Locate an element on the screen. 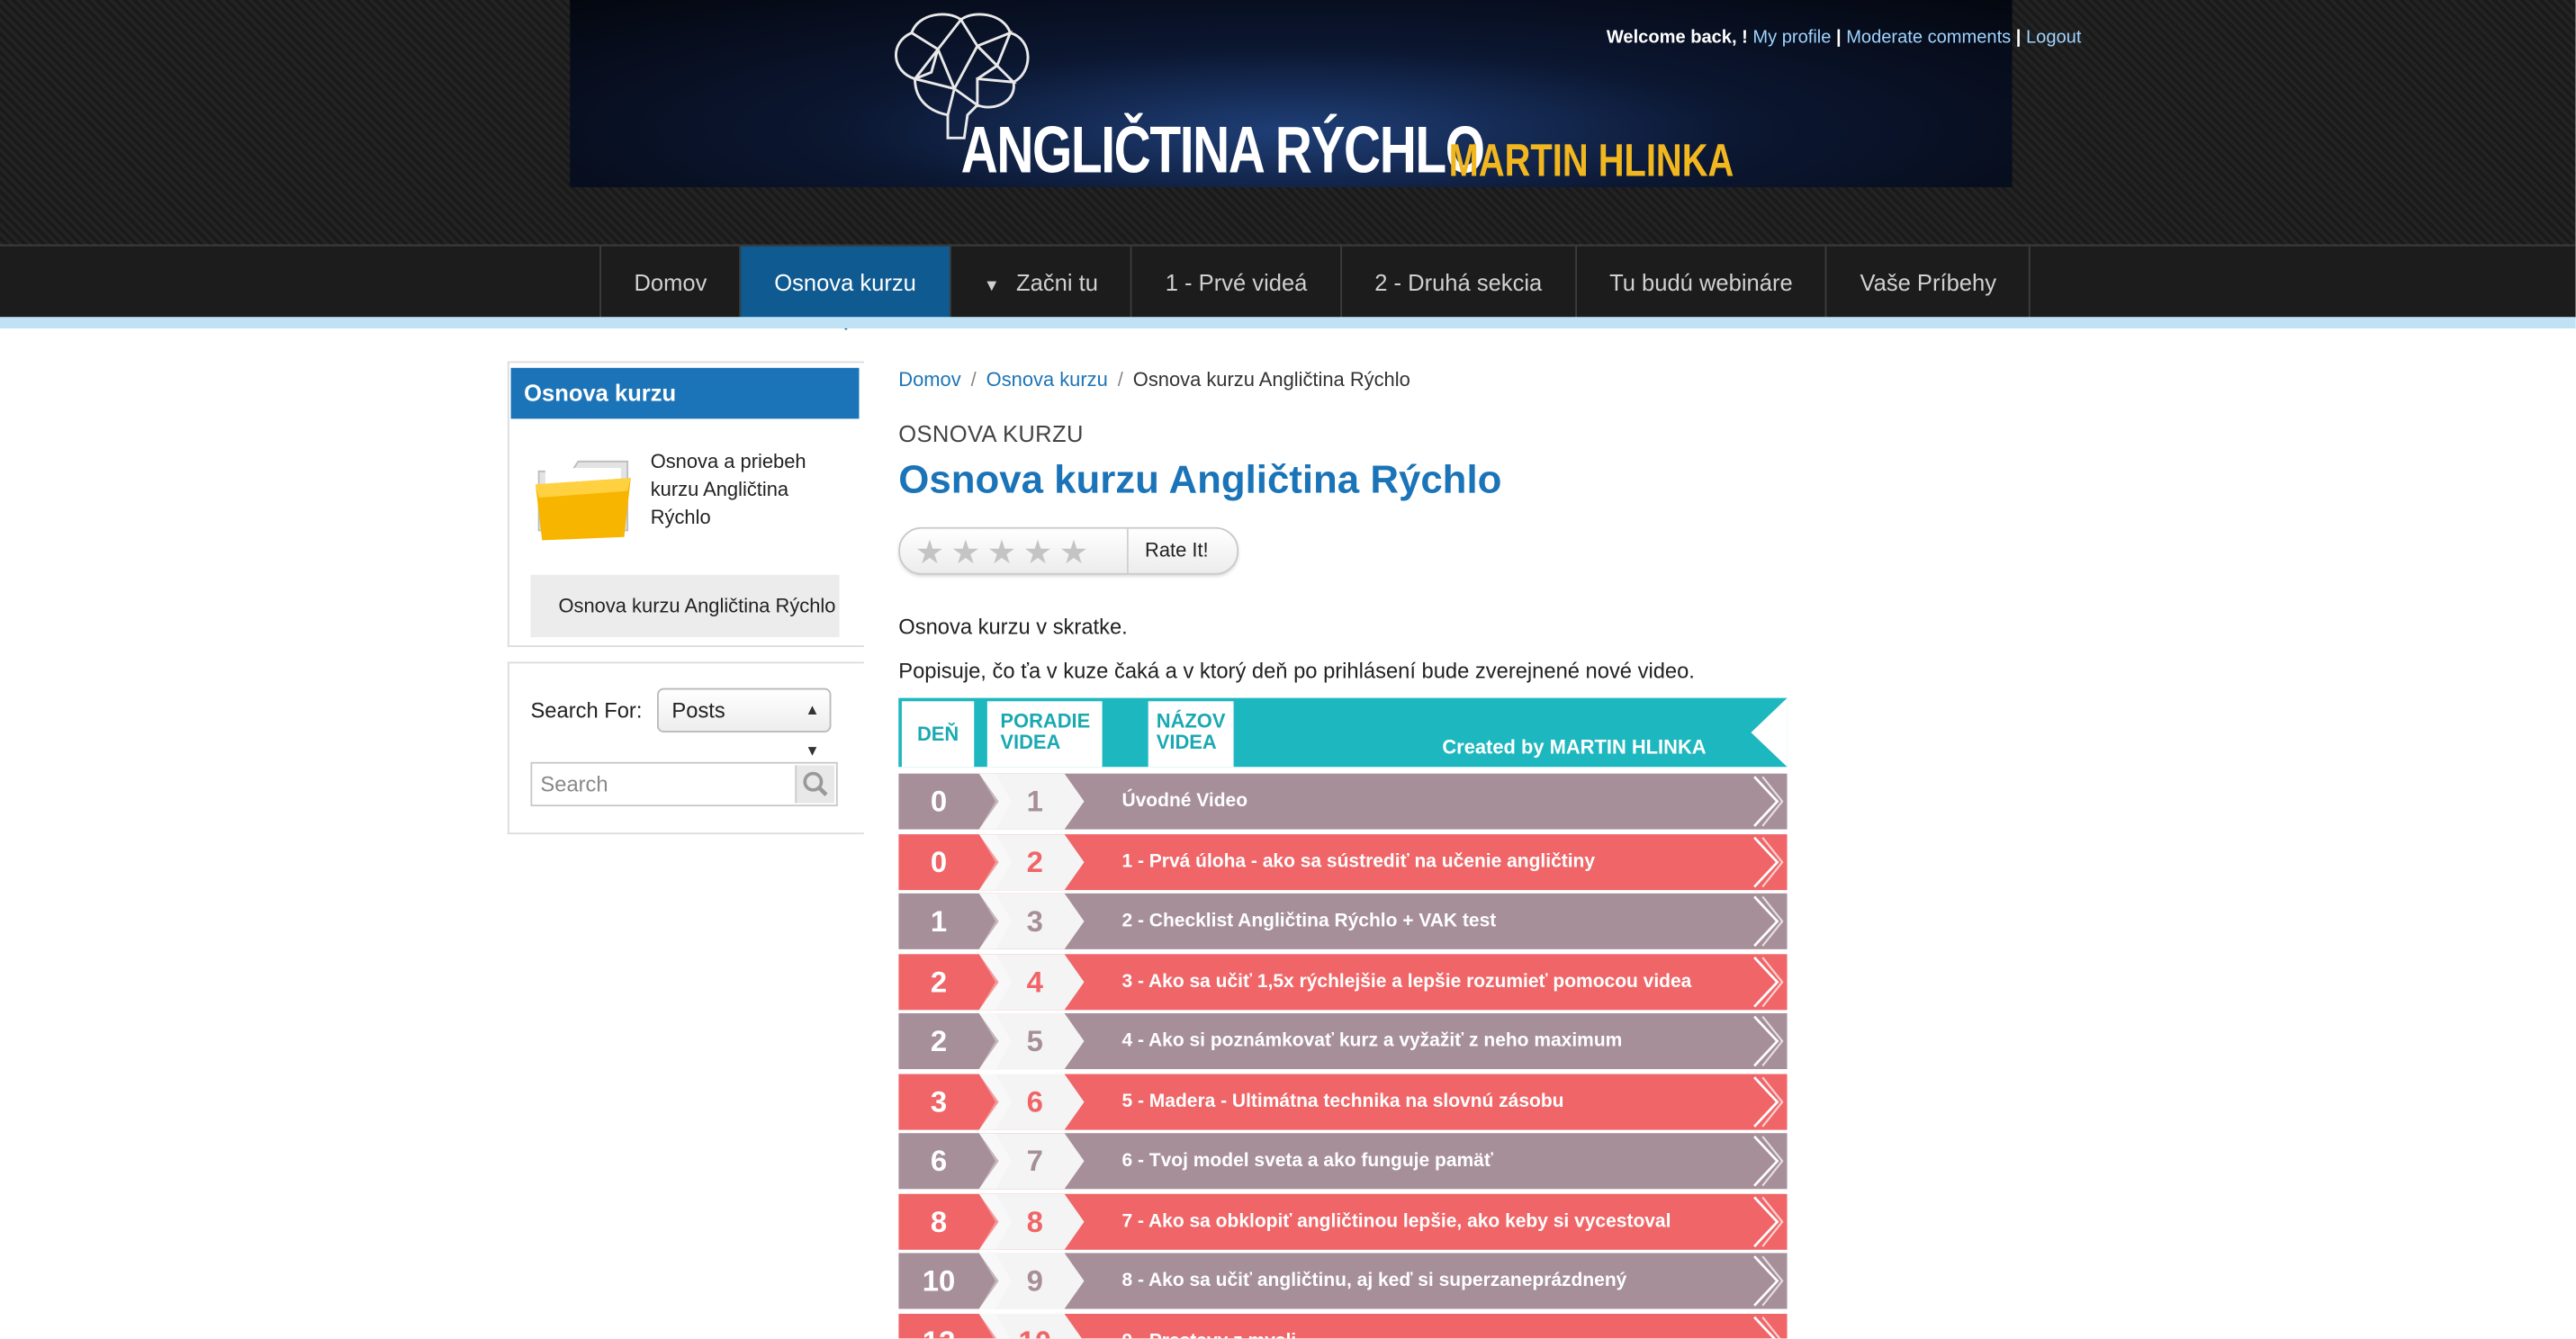 The image size is (2576, 1339). row-order: 3 is located at coordinates (1034, 921).